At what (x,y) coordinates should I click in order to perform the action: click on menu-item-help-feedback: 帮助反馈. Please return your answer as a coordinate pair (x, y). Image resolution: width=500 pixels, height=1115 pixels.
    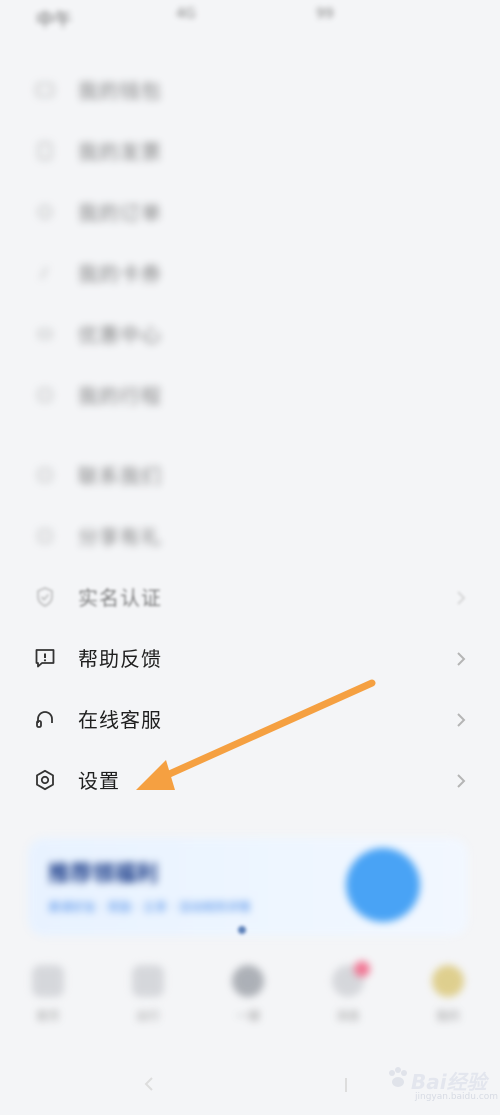
    Looking at the image, I should click on (250, 659).